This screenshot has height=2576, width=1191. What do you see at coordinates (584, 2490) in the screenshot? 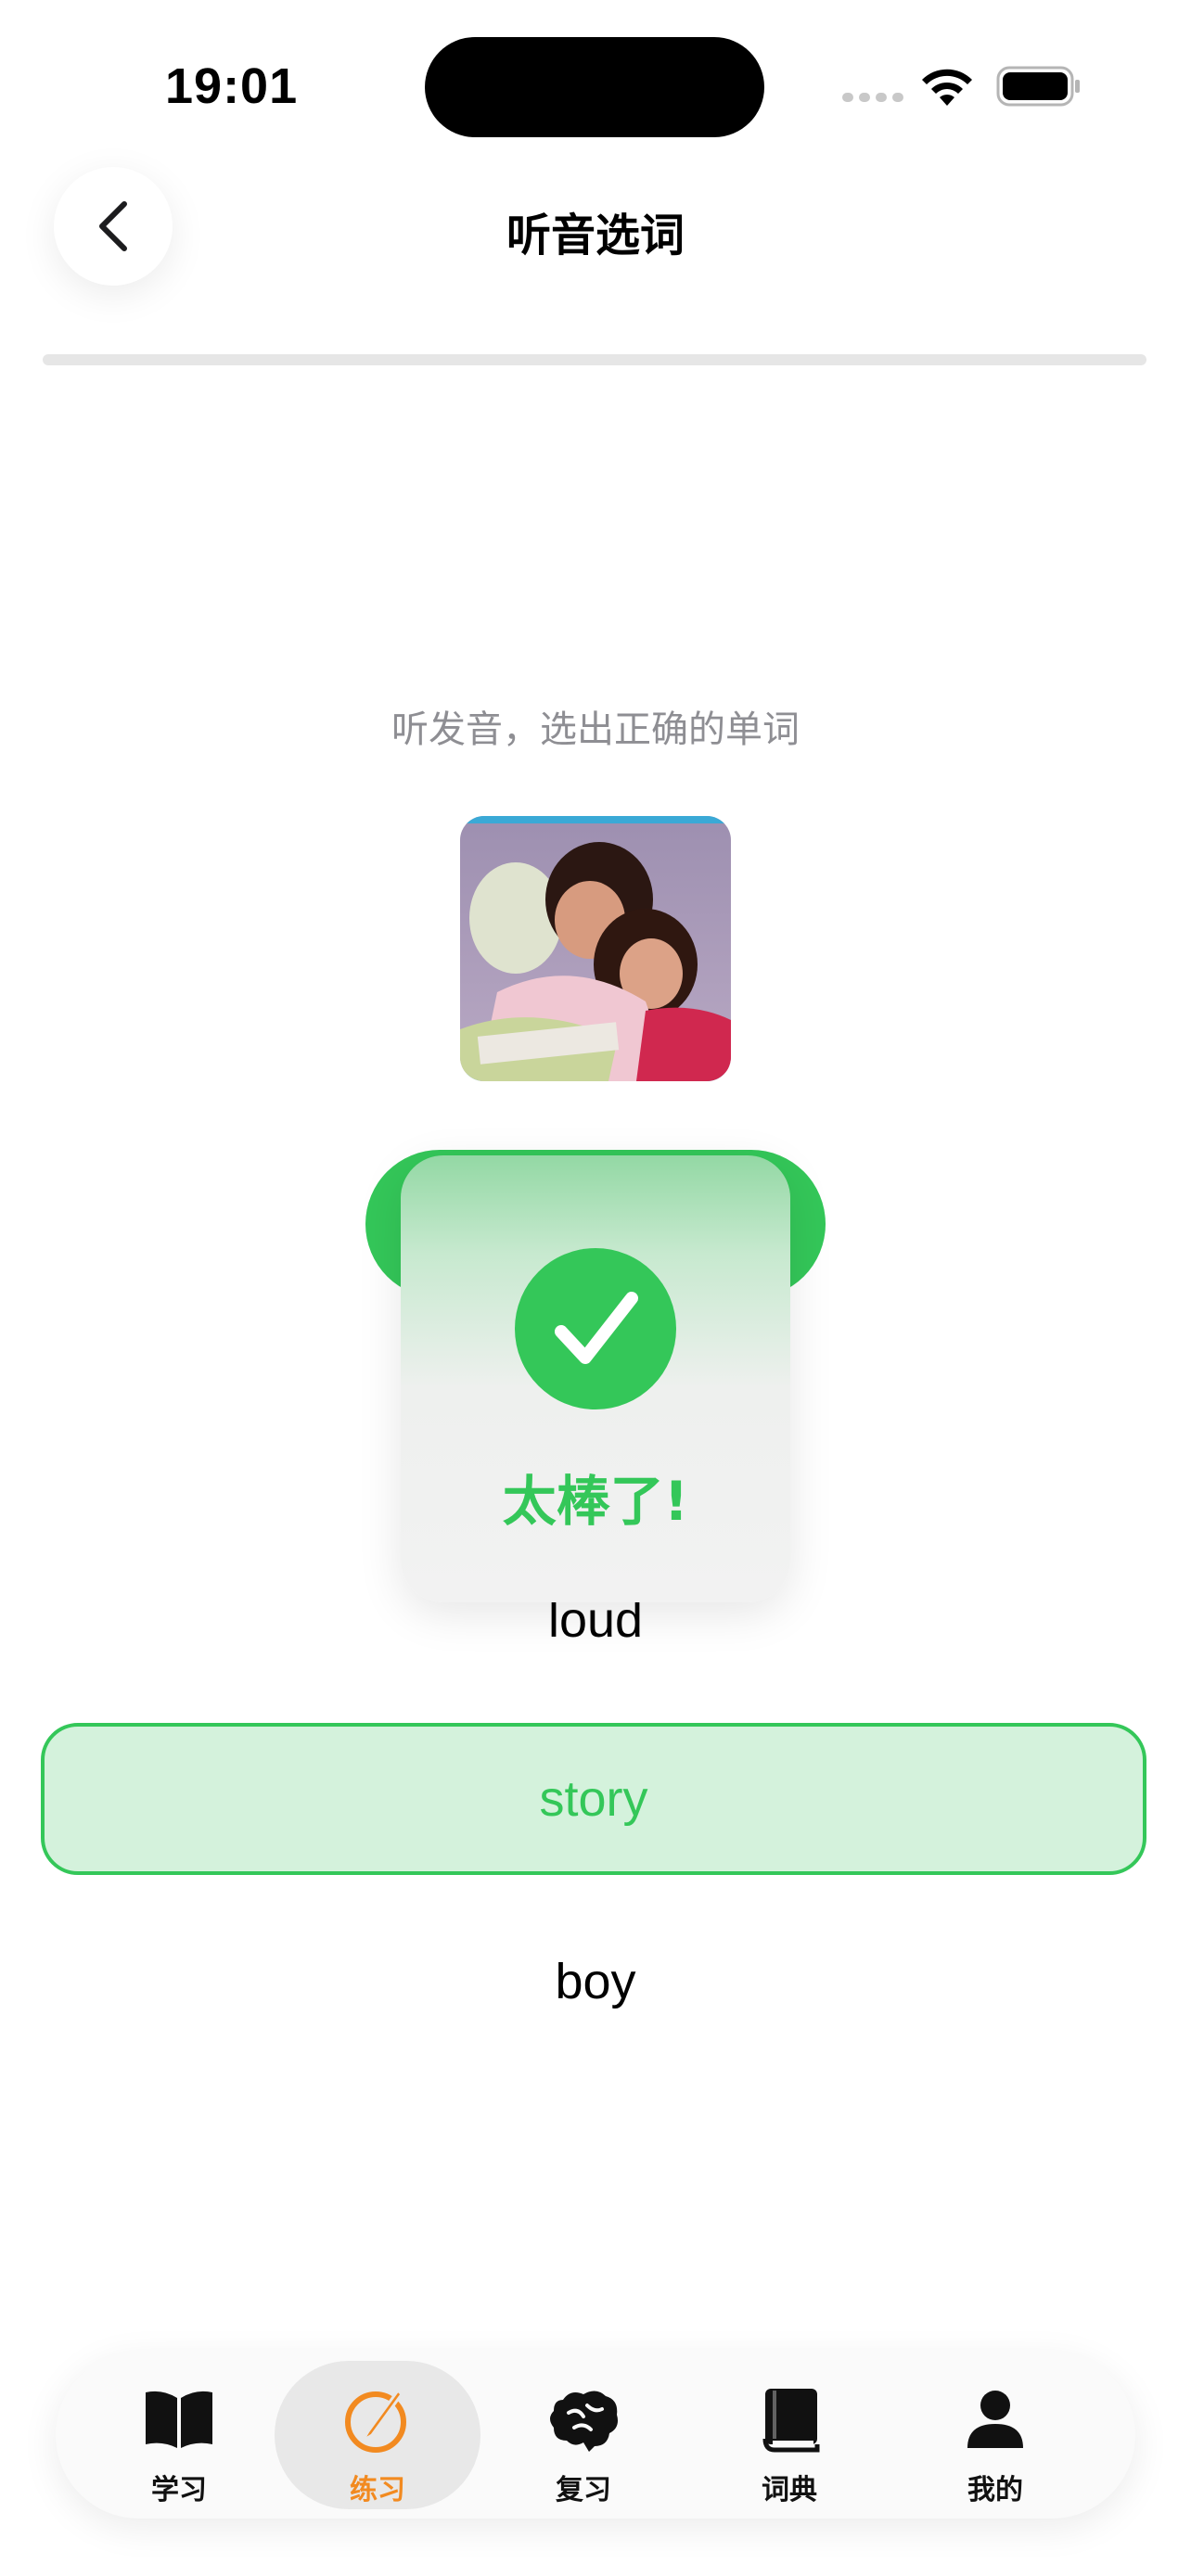
I see `tab-label: 复习` at bounding box center [584, 2490].